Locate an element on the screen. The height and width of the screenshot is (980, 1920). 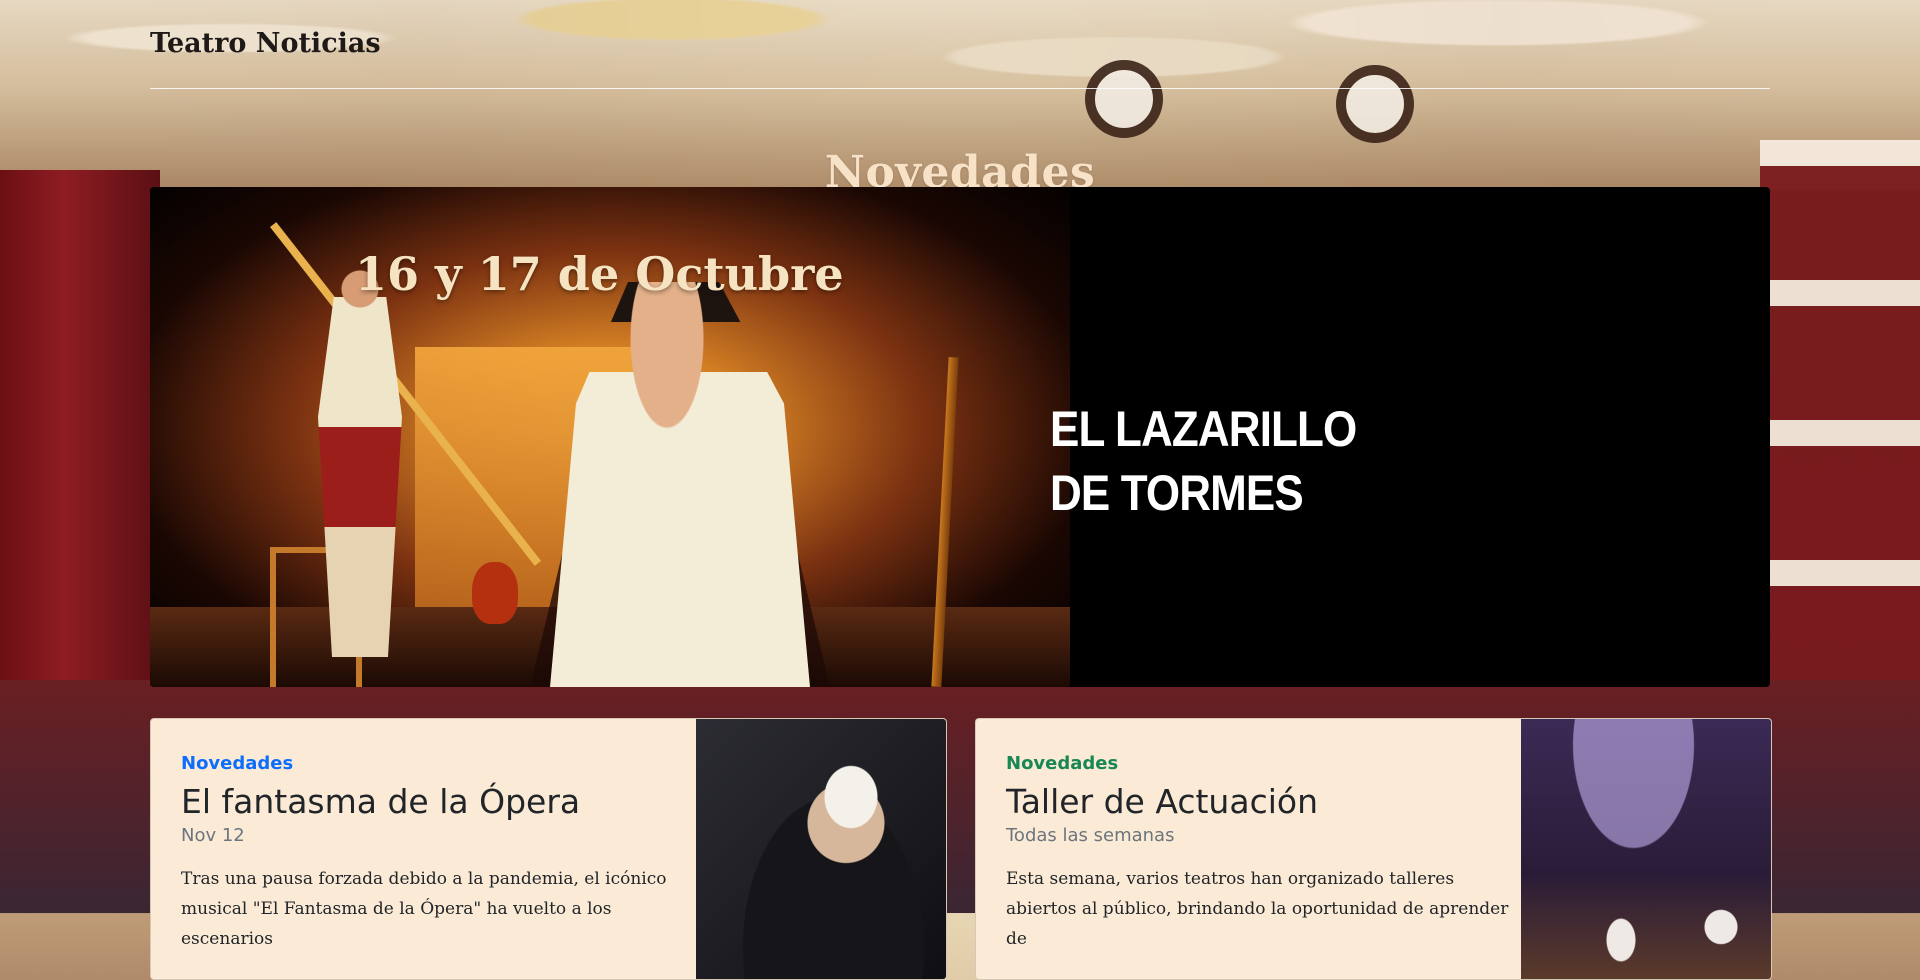
card-date: Nov 12 is located at coordinates (213, 835).